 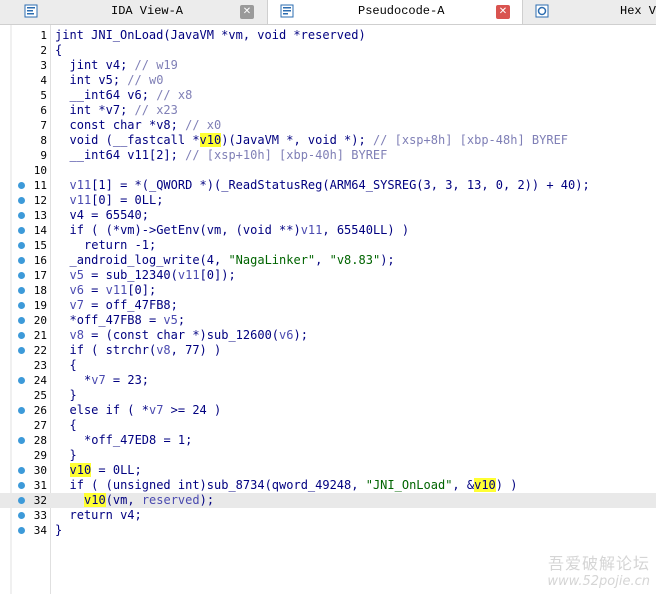 What do you see at coordinates (598, 581) in the screenshot?
I see `watermark-url: www.52pojie.cn` at bounding box center [598, 581].